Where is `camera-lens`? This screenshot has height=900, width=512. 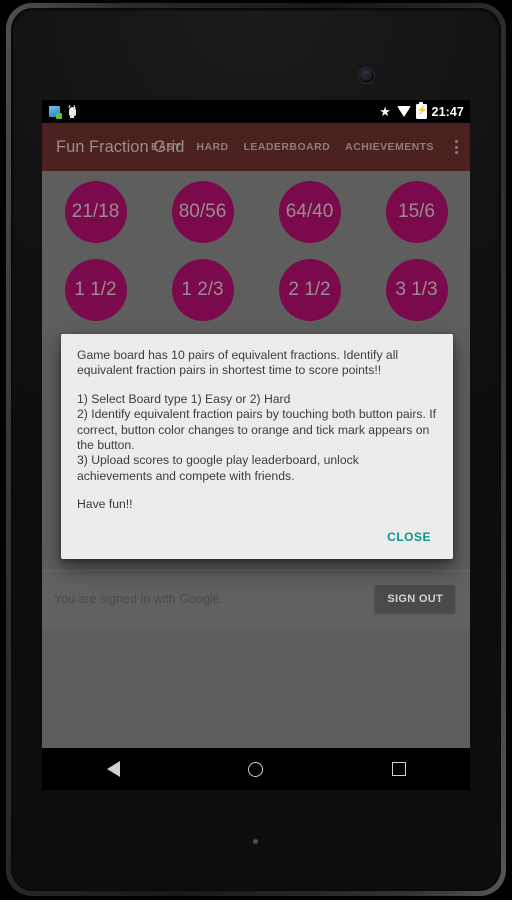
camera-lens is located at coordinates (366, 75).